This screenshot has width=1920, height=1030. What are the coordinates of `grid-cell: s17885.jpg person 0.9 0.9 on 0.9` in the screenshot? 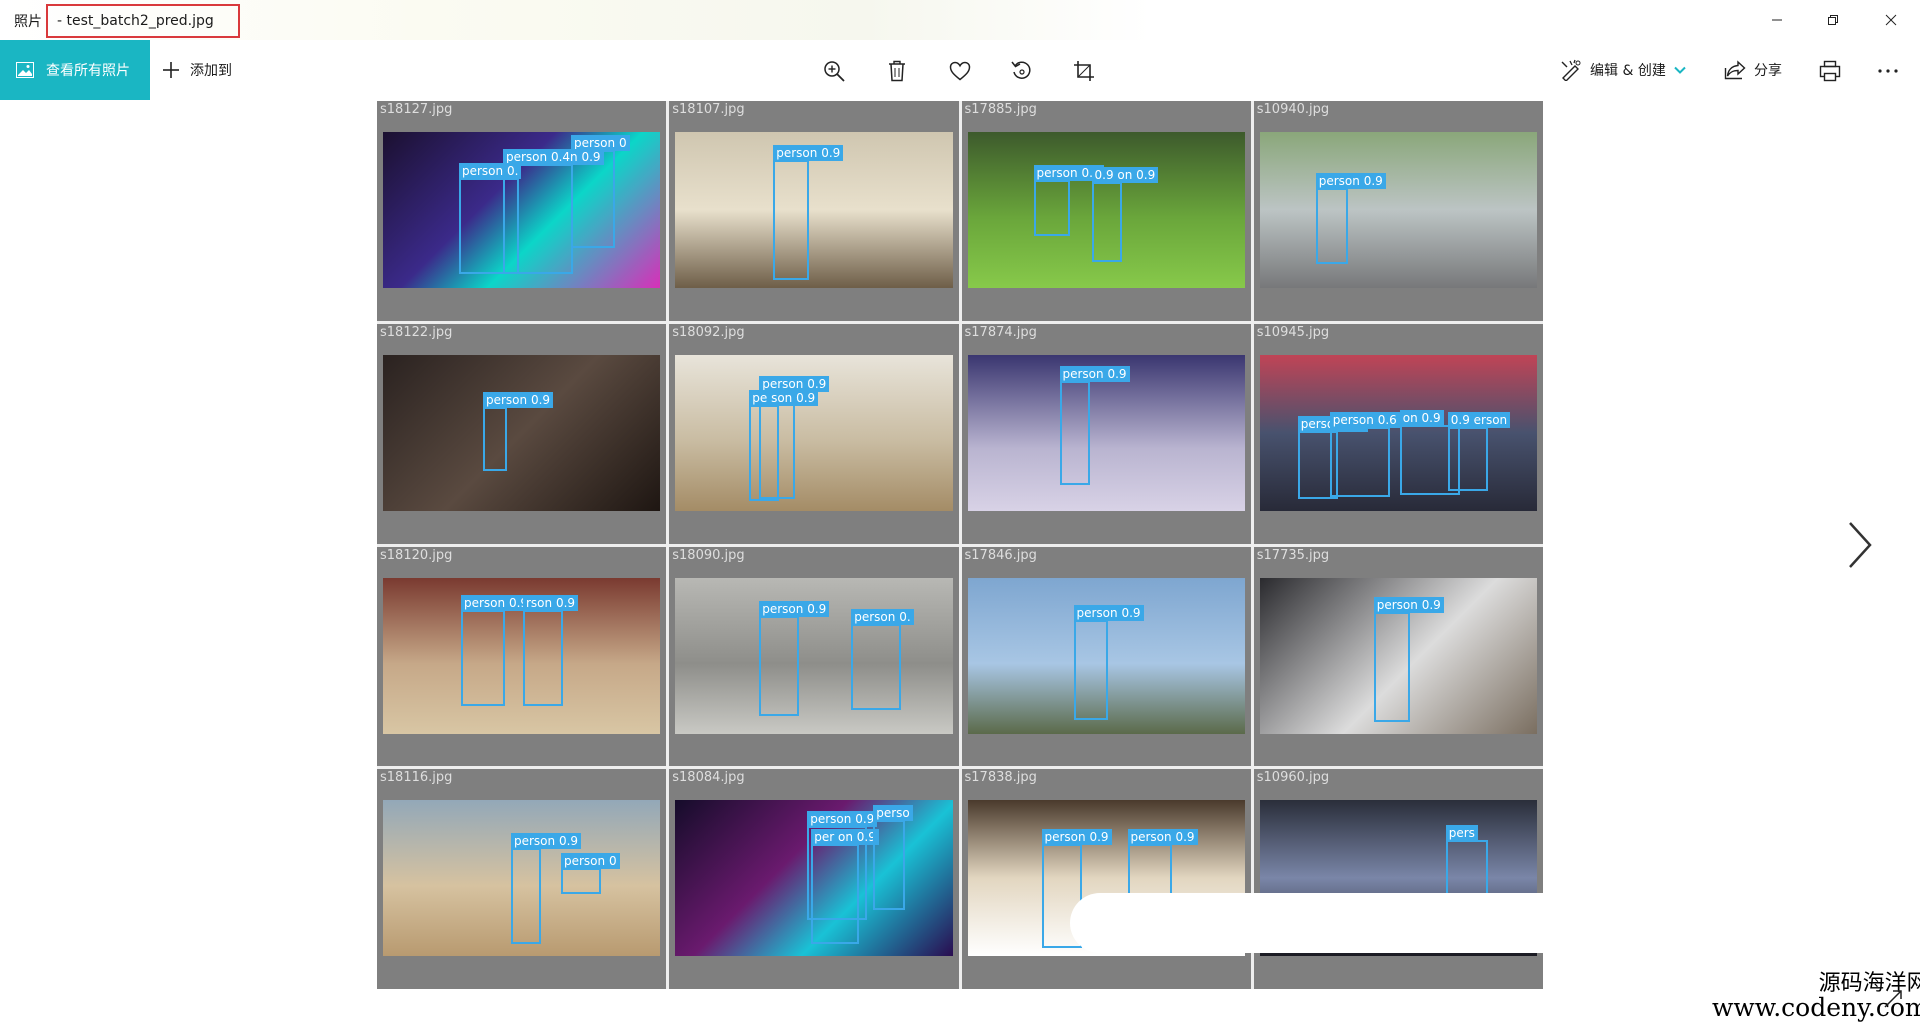 It's located at (1106, 211).